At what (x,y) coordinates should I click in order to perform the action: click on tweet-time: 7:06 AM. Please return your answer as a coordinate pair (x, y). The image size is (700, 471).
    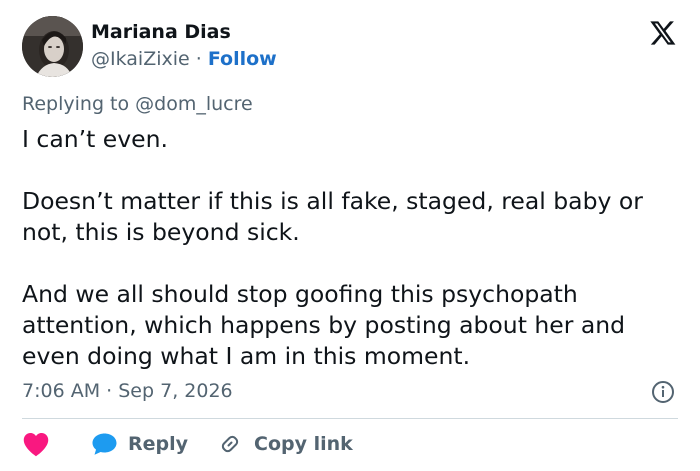
    Looking at the image, I should click on (61, 391).